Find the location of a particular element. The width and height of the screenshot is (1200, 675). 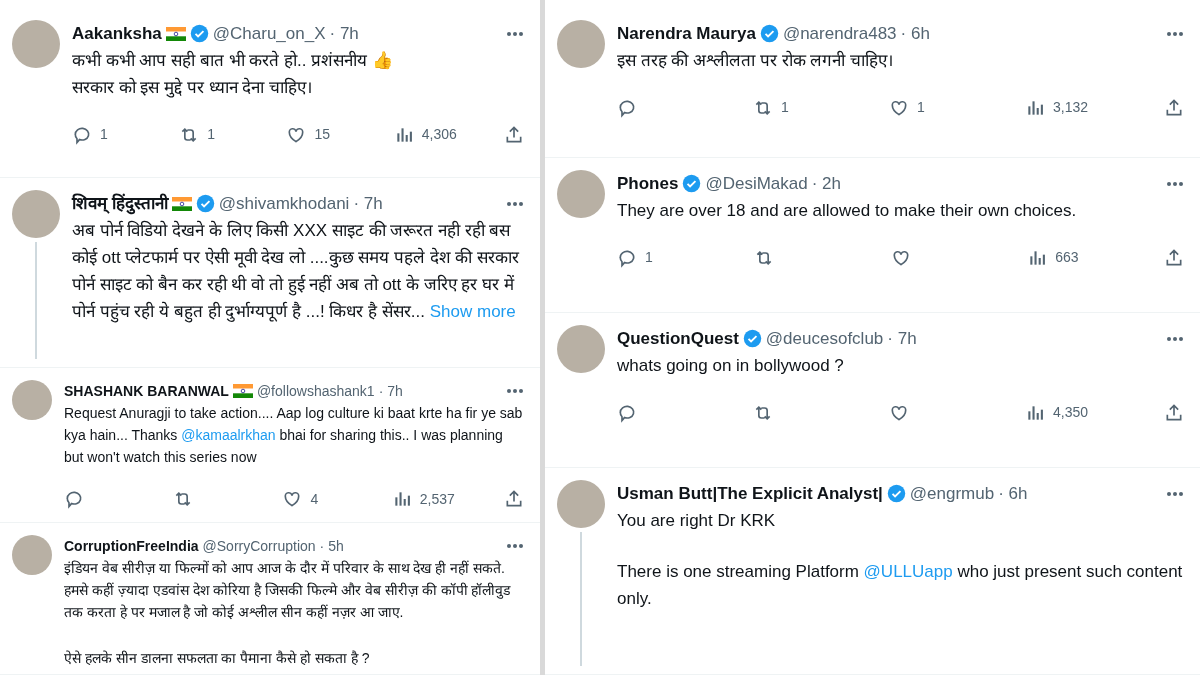

user-handle: @DesiMakad is located at coordinates (756, 183).